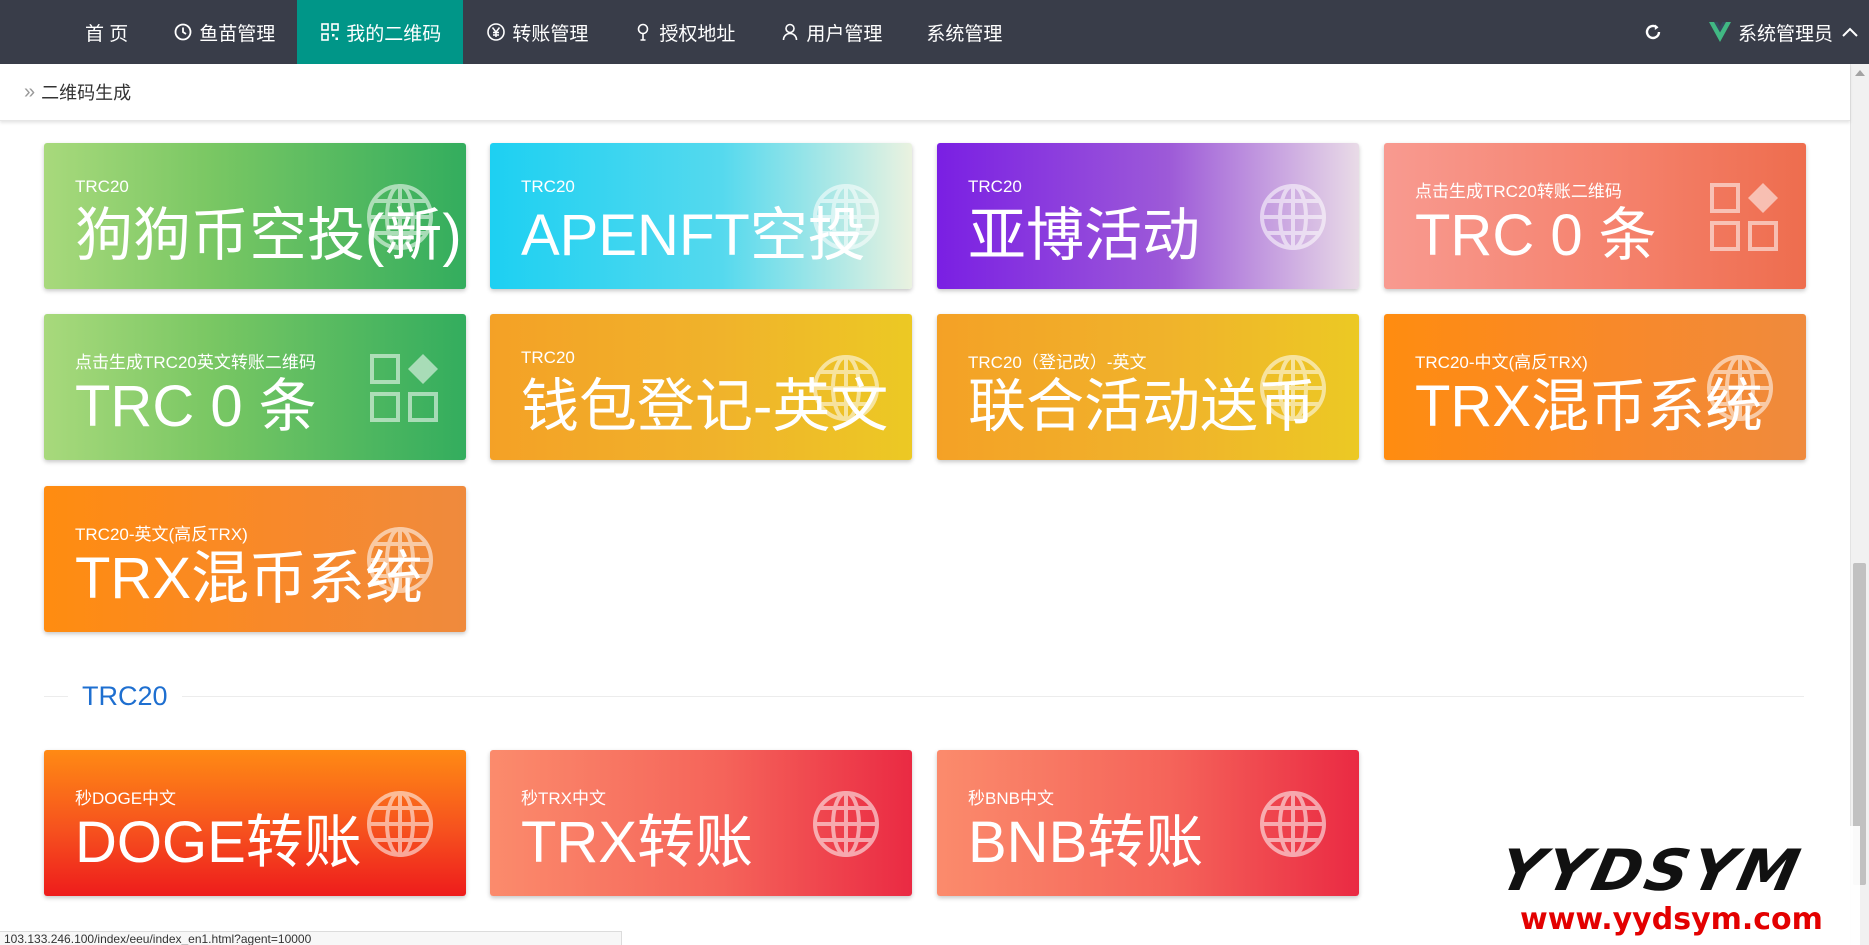 This screenshot has height=945, width=1869. What do you see at coordinates (218, 842) in the screenshot?
I see `transfer-card-title: DOGE转账` at bounding box center [218, 842].